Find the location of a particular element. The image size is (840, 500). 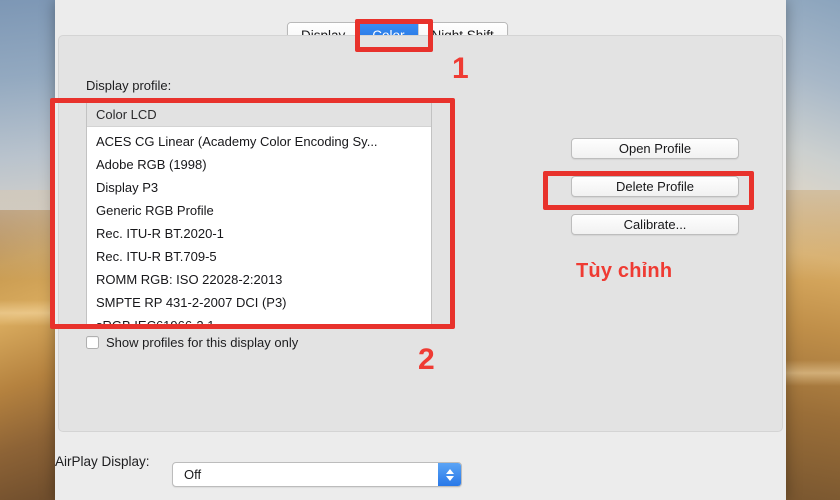

list-item: Rec. ITU-R BT.709-5 is located at coordinates (259, 256).